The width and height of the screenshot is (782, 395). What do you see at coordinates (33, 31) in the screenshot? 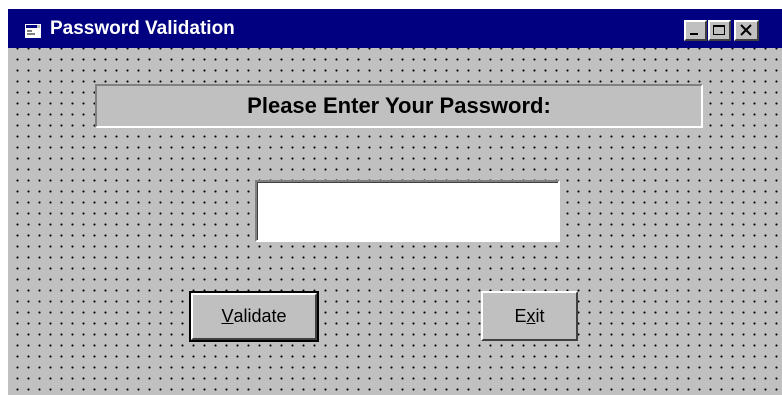
I see `form-icon` at bounding box center [33, 31].